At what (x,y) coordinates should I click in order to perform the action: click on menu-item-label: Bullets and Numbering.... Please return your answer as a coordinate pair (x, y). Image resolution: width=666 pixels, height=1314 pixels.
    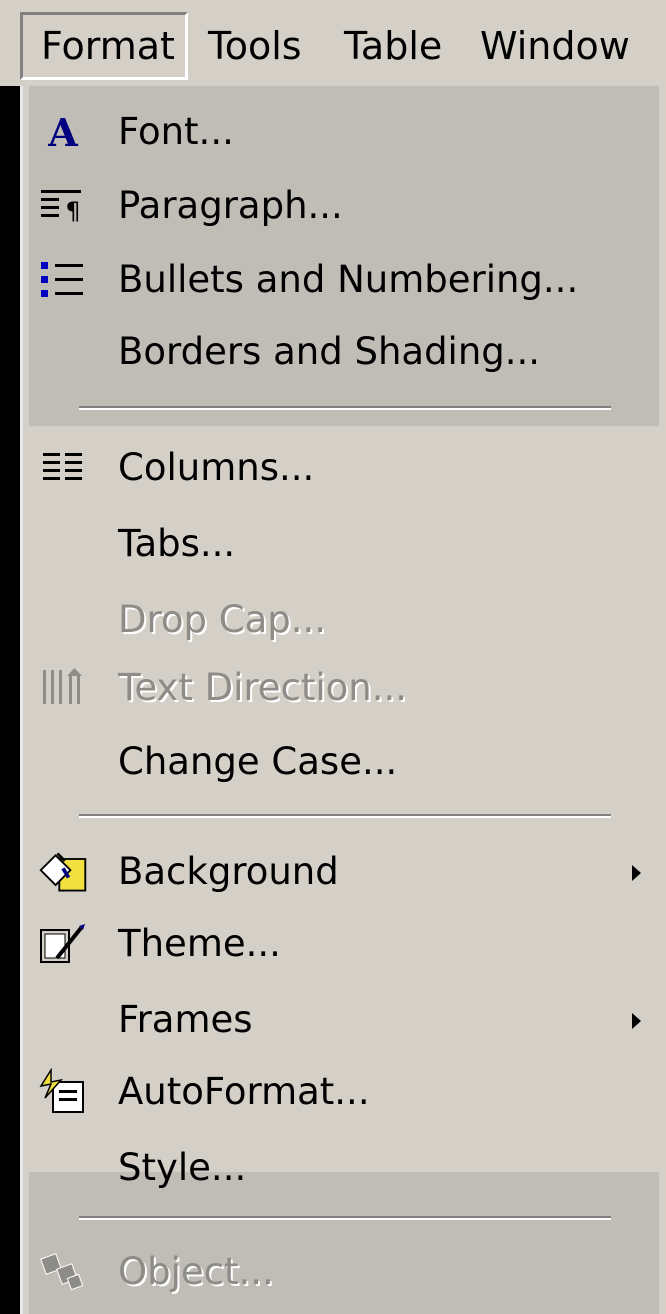
    Looking at the image, I should click on (348, 279).